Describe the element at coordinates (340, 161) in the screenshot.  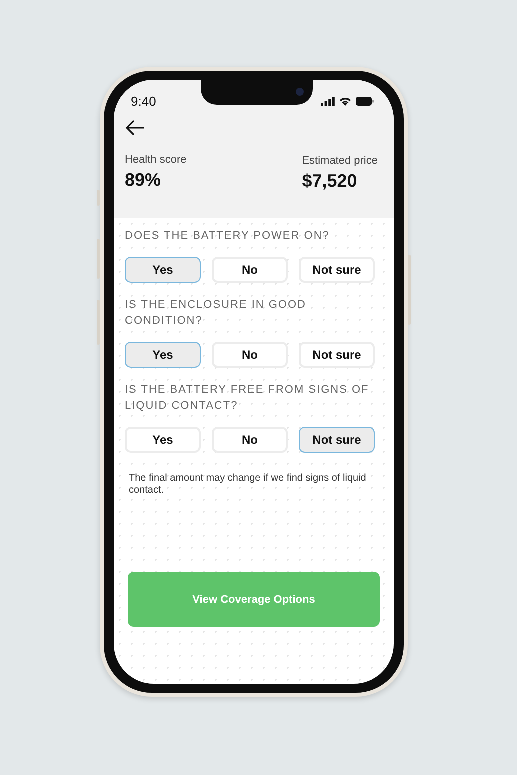
I see `summary-label: Estimated price` at that location.